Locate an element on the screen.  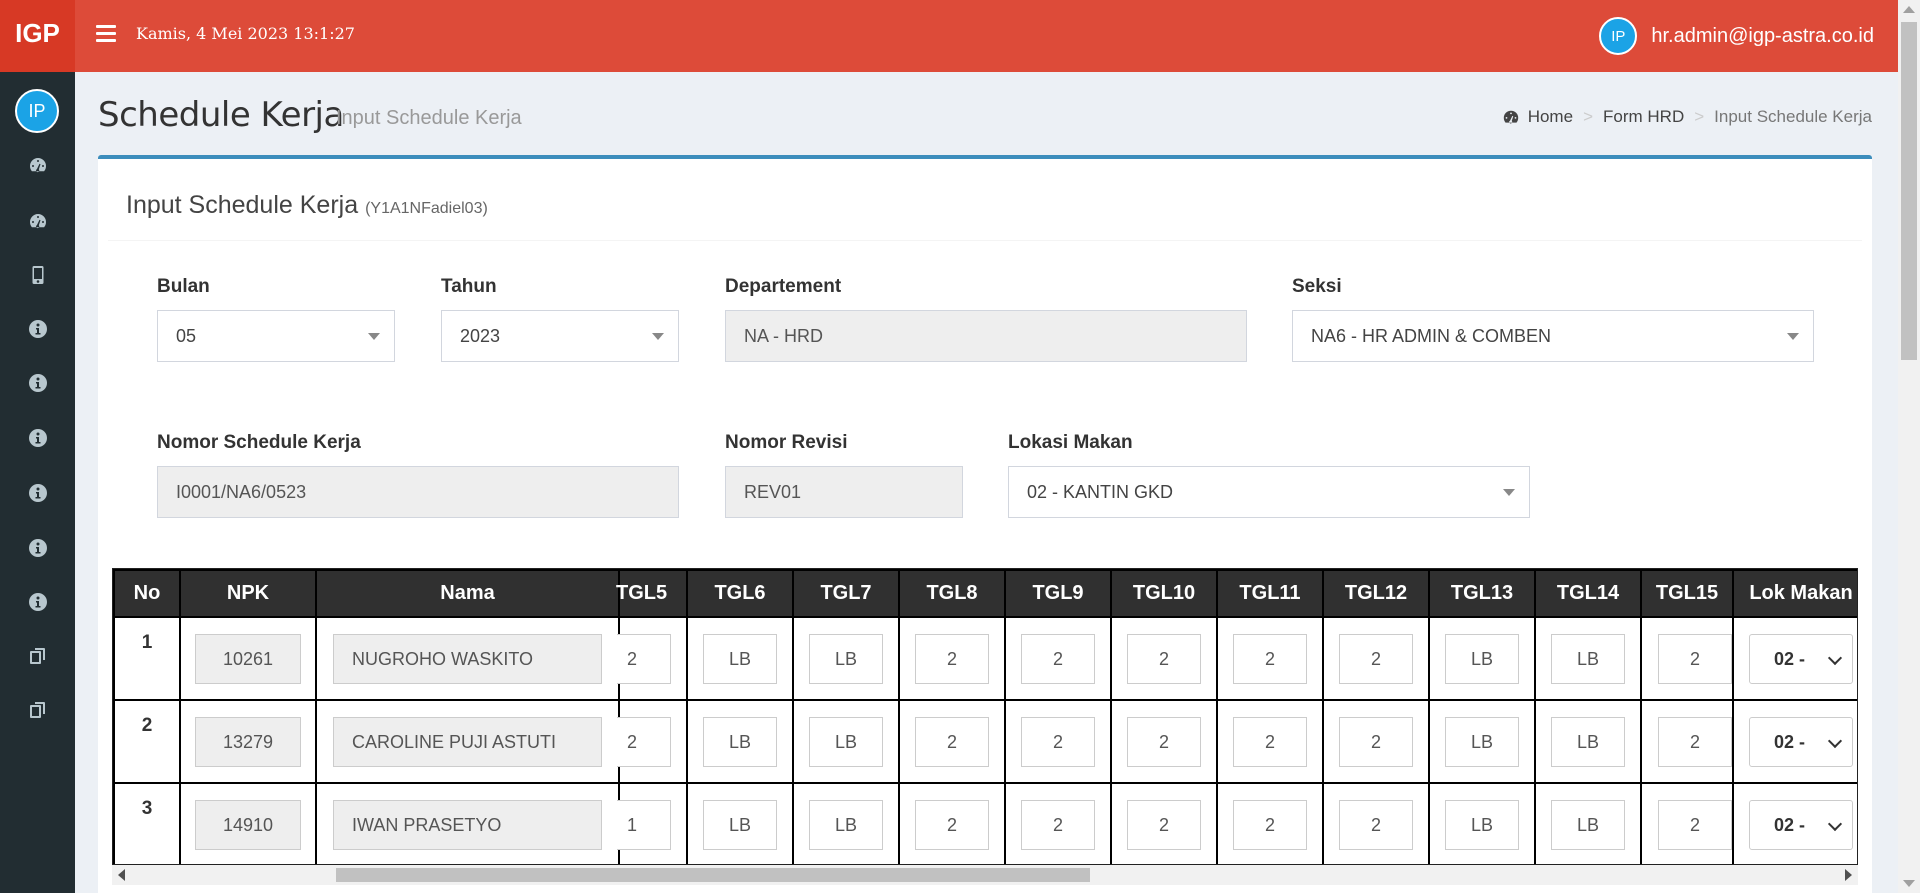
npk-cell: 13279 is located at coordinates (248, 741).